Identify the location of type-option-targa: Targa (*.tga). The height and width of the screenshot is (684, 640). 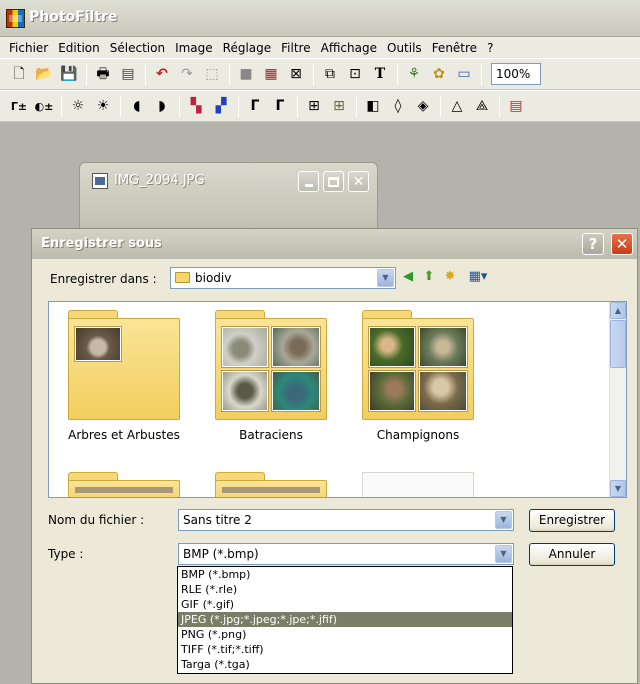
(345, 664).